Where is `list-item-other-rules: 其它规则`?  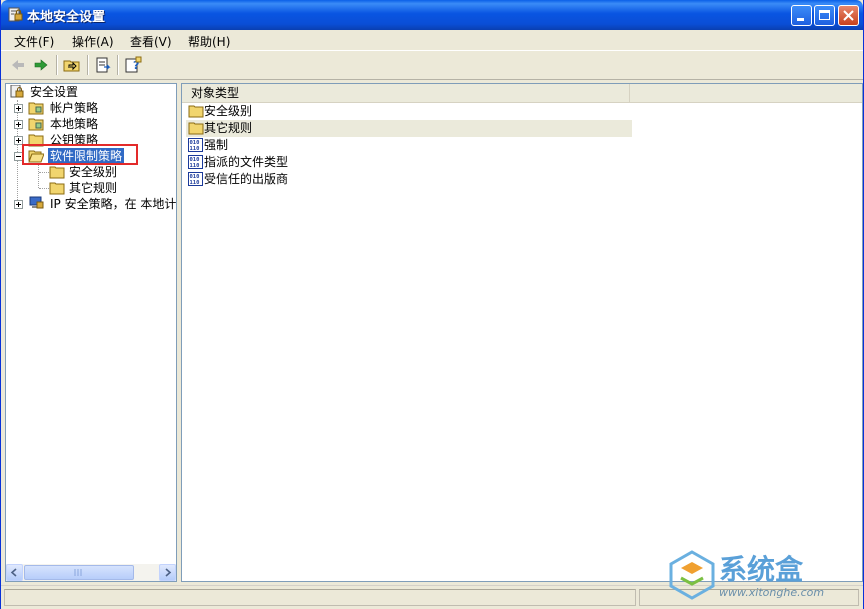
list-item-other-rules: 其它规则 is located at coordinates (409, 128).